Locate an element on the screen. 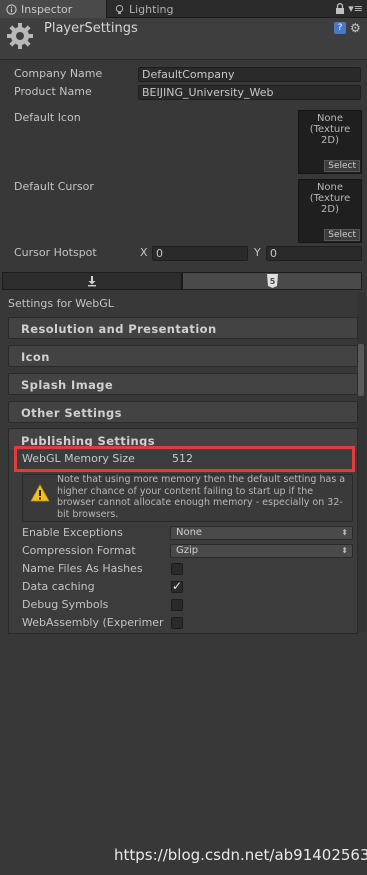  svg-text: 5 is located at coordinates (272, 281).